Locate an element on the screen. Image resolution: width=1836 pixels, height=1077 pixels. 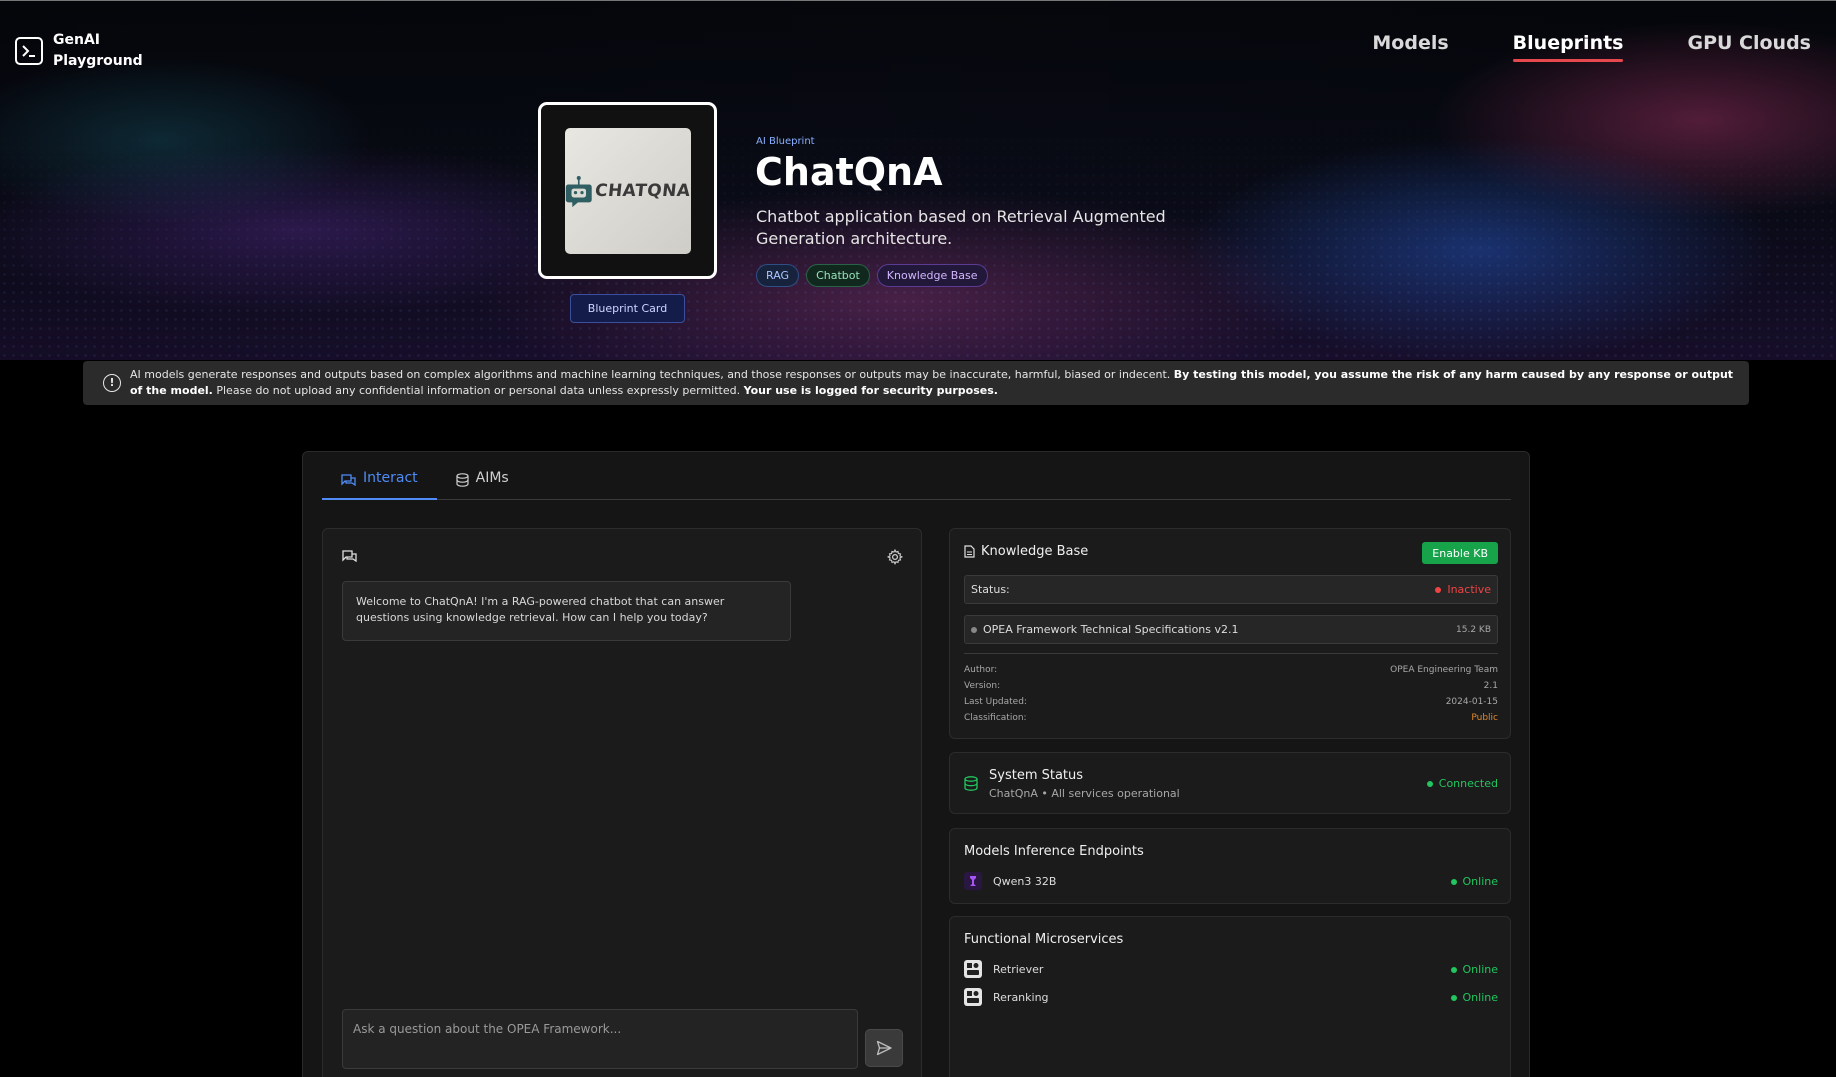
tag-rag: RAG is located at coordinates (778, 275).